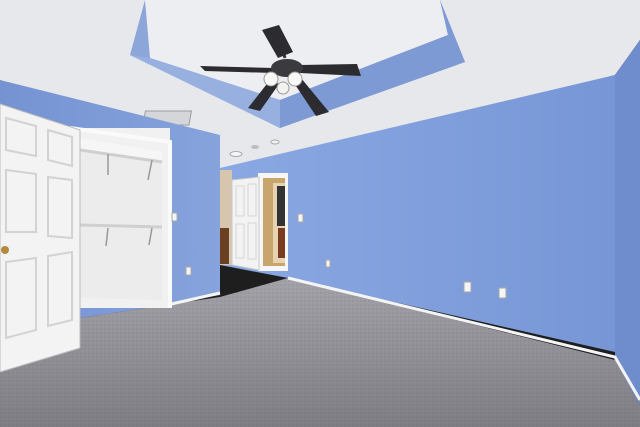 Image resolution: width=640 pixels, height=427 pixels. What do you see at coordinates (120, 217) in the screenshot?
I see `walk-in-closet` at bounding box center [120, 217].